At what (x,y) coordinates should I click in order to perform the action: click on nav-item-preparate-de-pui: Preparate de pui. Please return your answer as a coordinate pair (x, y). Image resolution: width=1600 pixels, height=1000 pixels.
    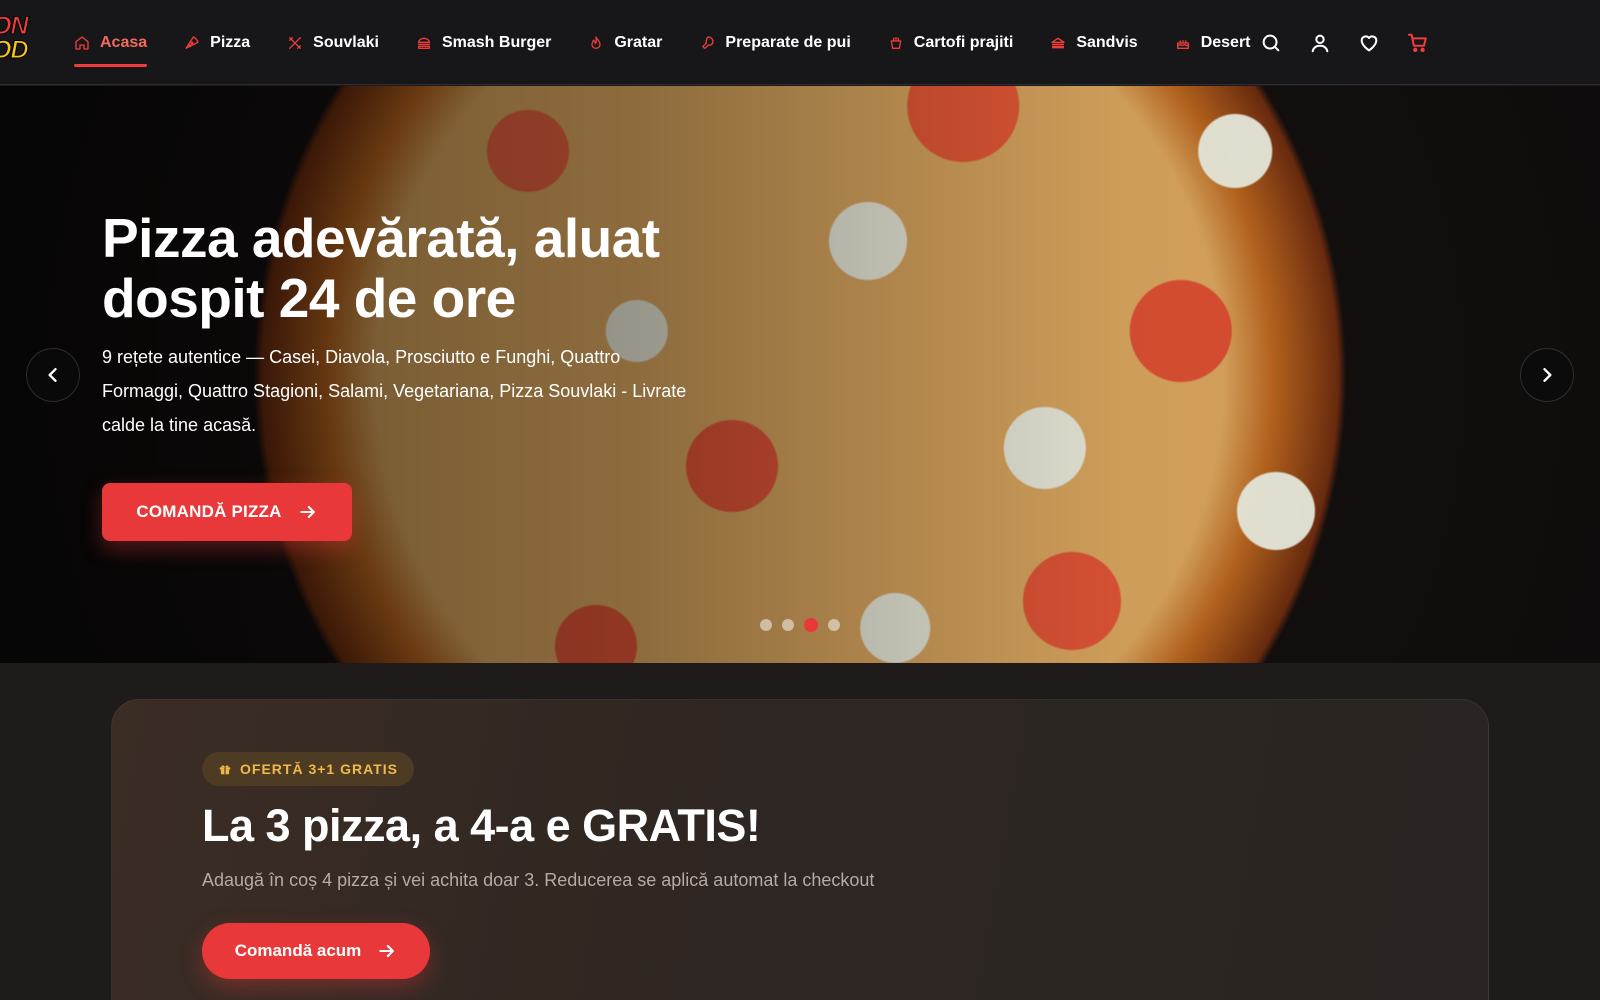
    Looking at the image, I should click on (775, 42).